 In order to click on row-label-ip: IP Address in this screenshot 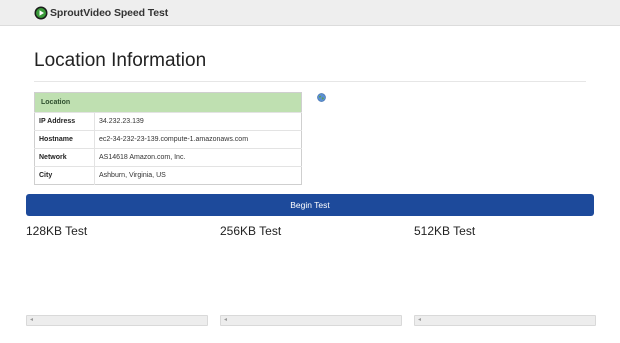, I will do `click(64, 121)`.